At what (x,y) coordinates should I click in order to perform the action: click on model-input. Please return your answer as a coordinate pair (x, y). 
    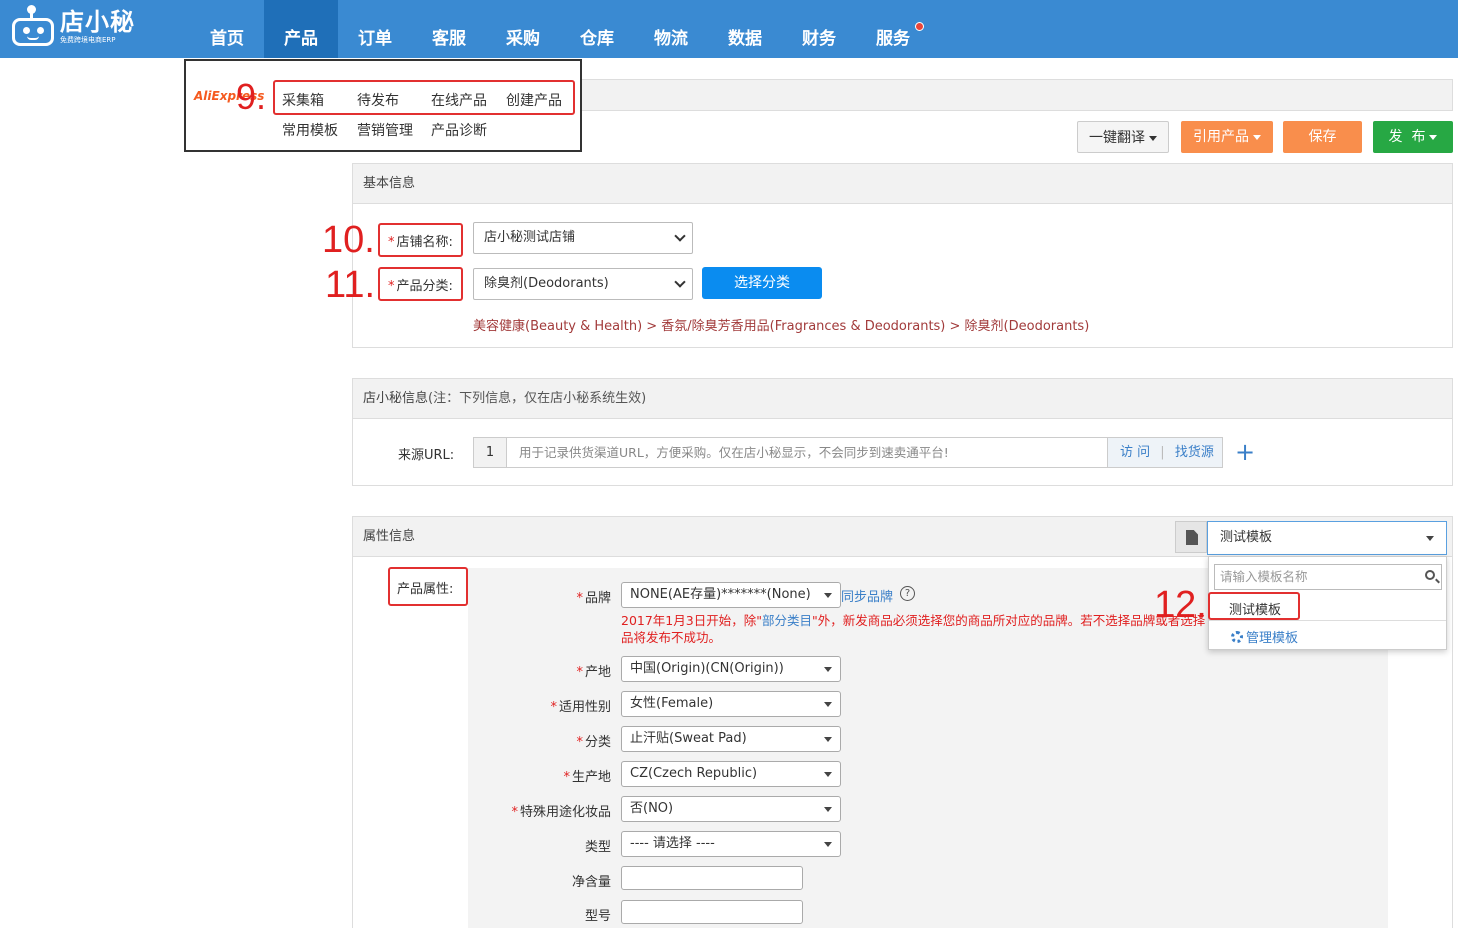
    Looking at the image, I should click on (712, 912).